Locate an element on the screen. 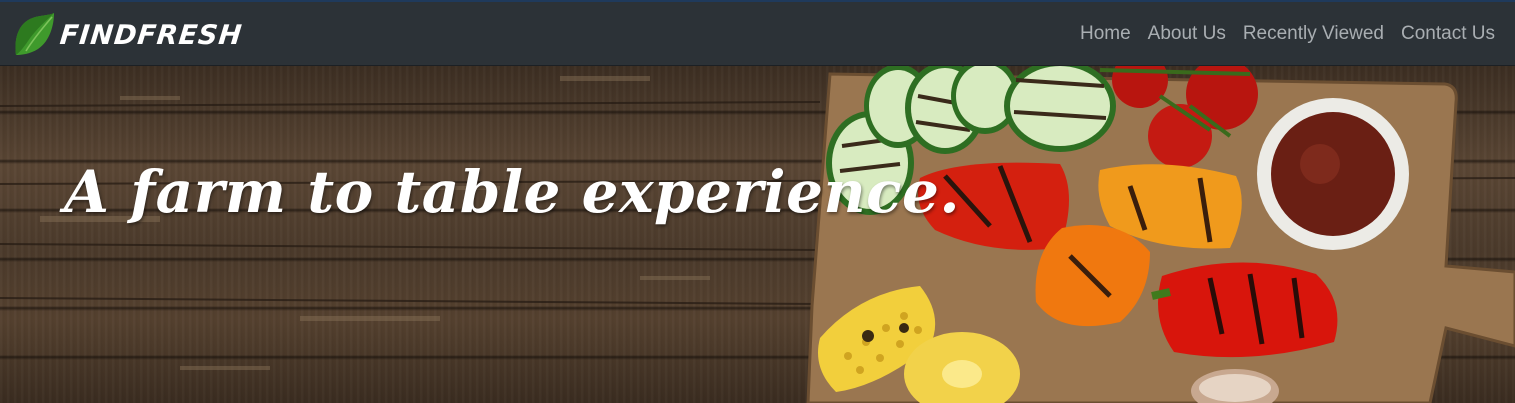 The image size is (1515, 403). brand-name: FindFresh is located at coordinates (151, 35).